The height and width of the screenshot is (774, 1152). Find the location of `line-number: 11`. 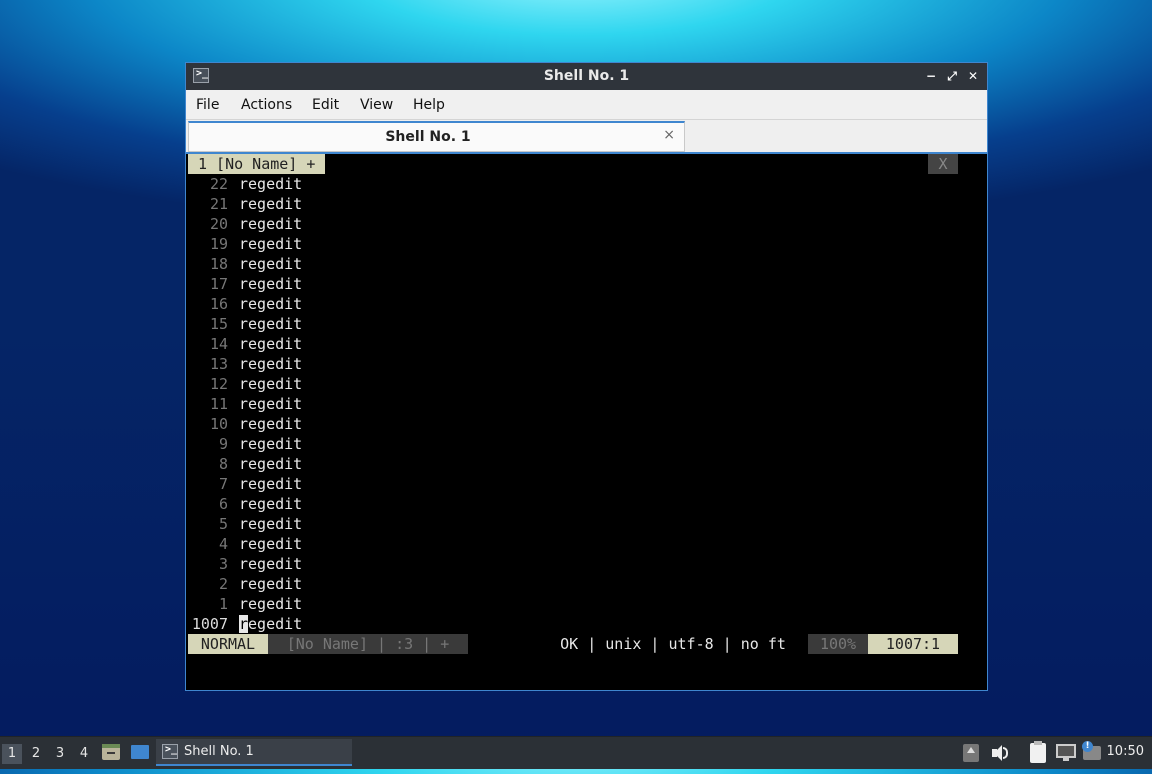

line-number: 11 is located at coordinates (218, 404).